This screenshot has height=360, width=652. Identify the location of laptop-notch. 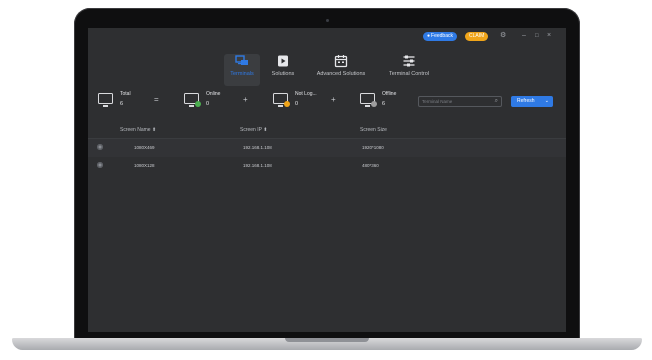
(327, 340).